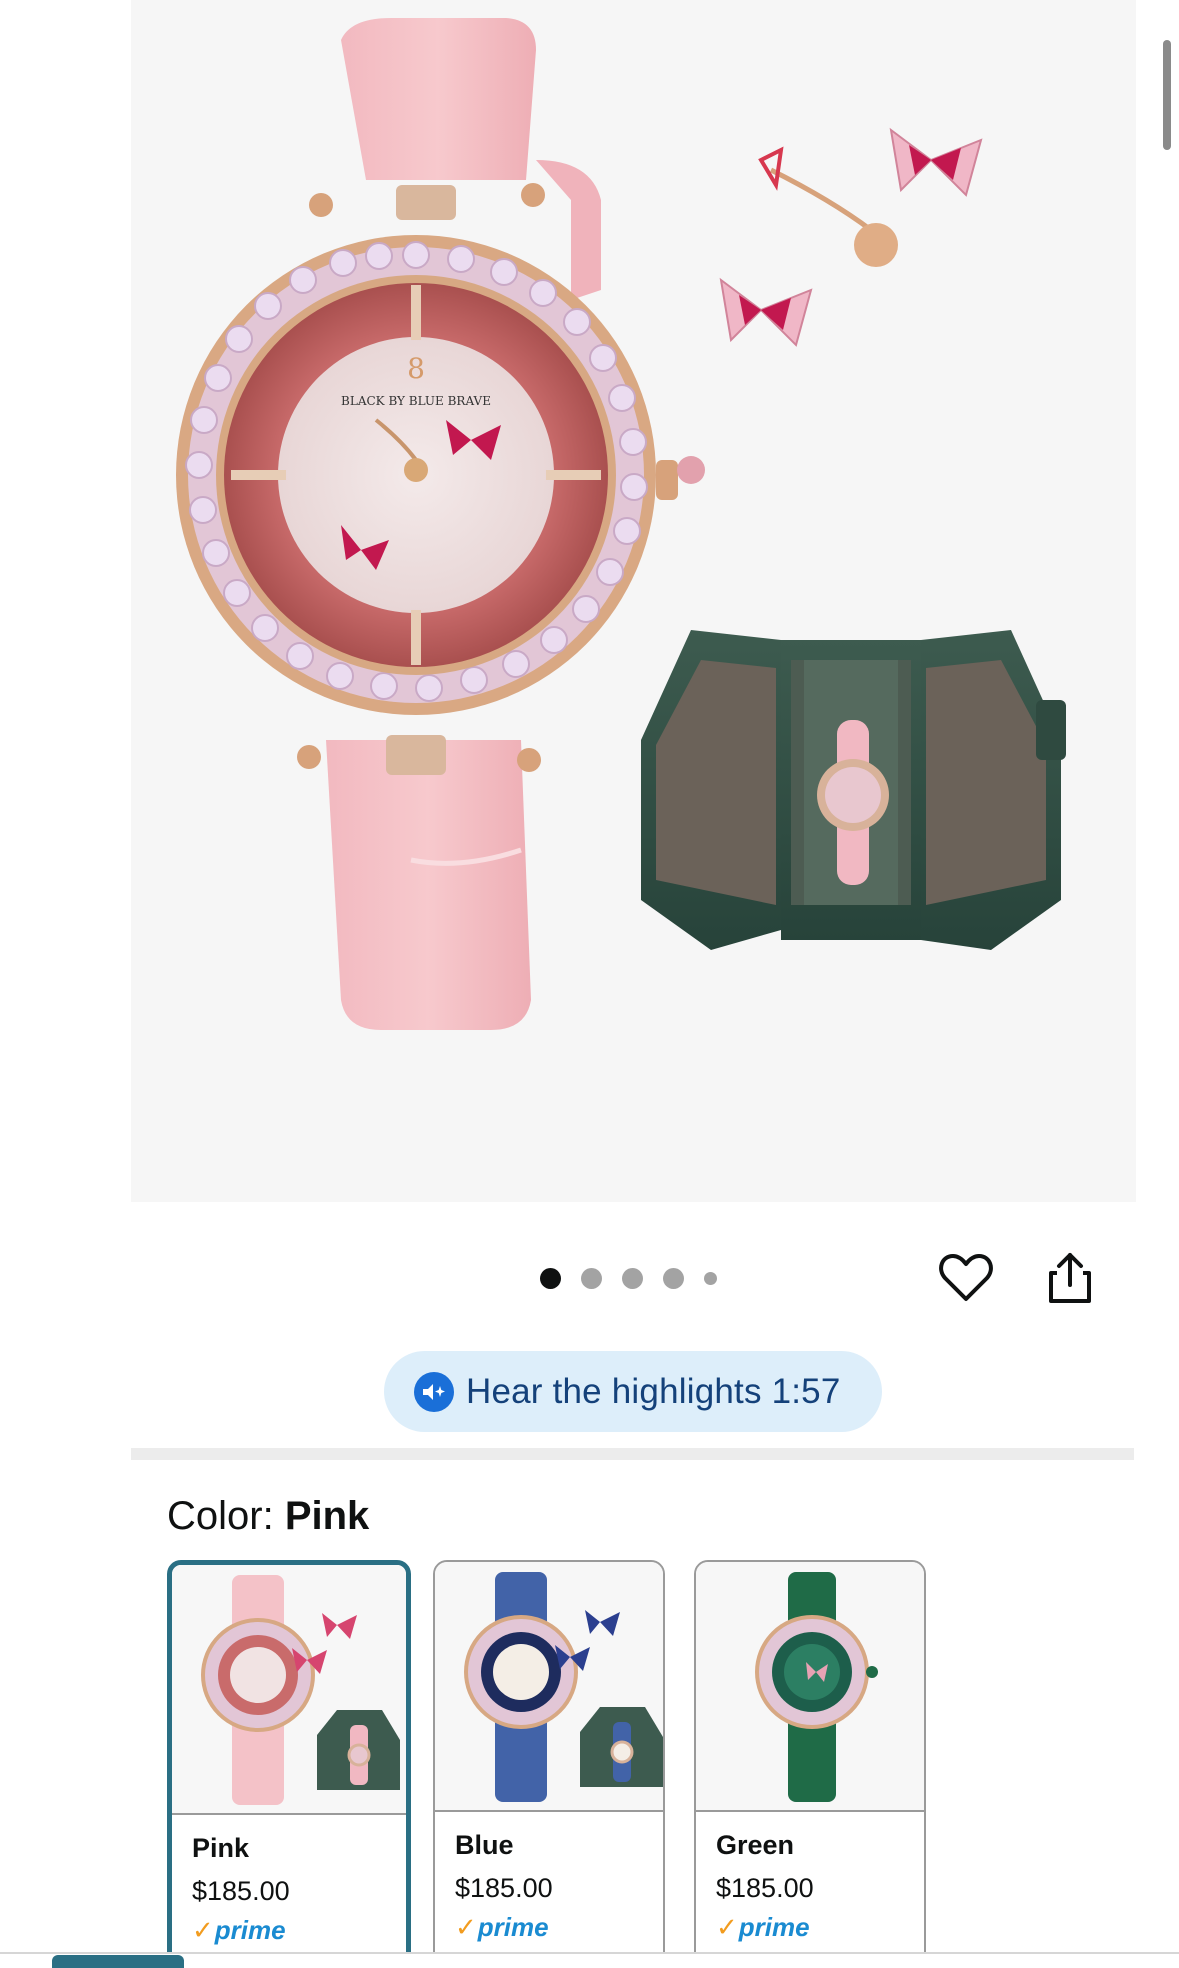 This screenshot has height=1968, width=1179. I want to click on active-tab-indicator, so click(118, 1961).